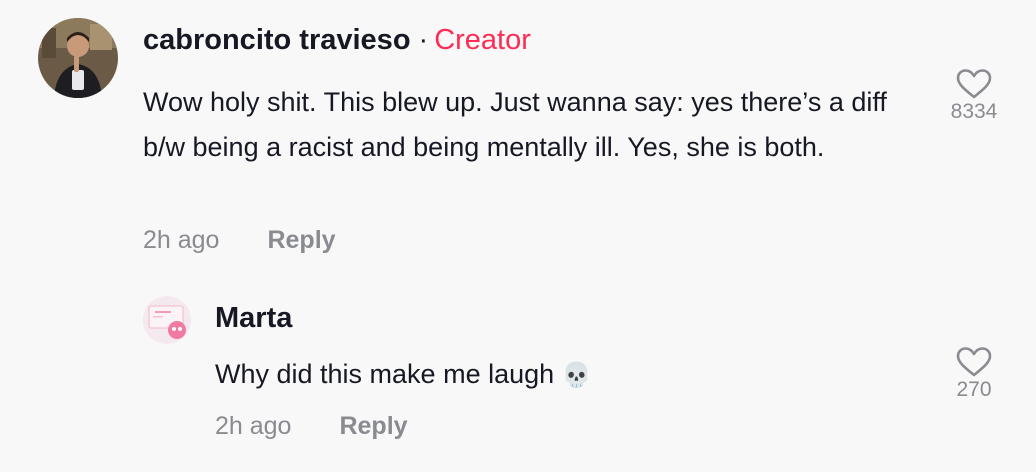 The width and height of the screenshot is (1036, 472). What do you see at coordinates (482, 40) in the screenshot?
I see `creator-badge: Creator` at bounding box center [482, 40].